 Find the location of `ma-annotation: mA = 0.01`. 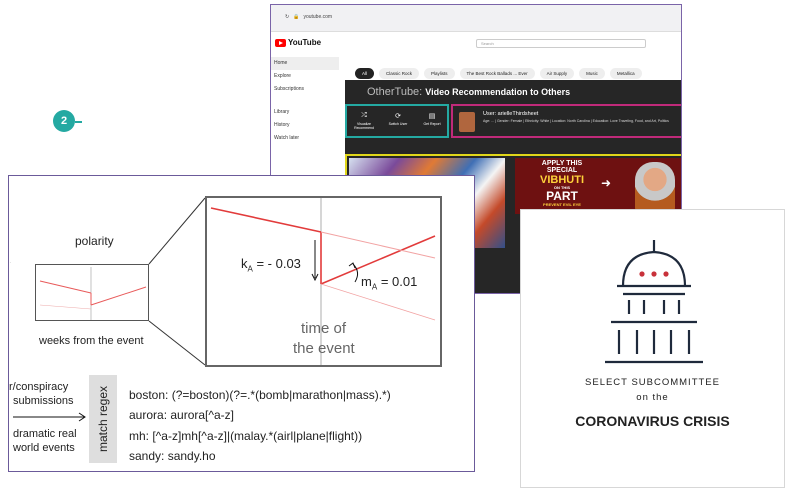

ma-annotation: mA = 0.01 is located at coordinates (389, 283).